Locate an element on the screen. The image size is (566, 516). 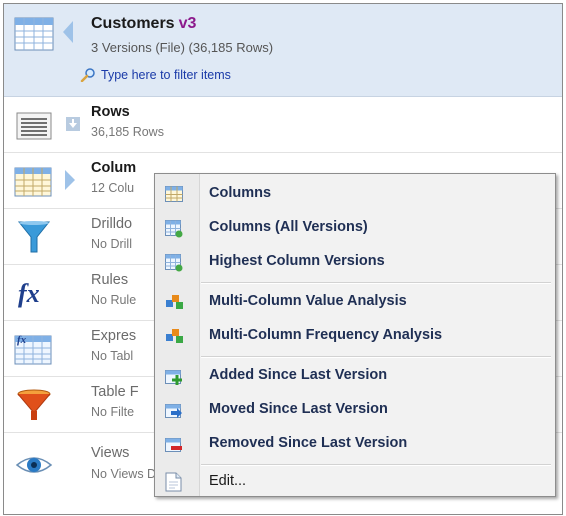
expression-table-icon: fx is located at coordinates (34, 349).